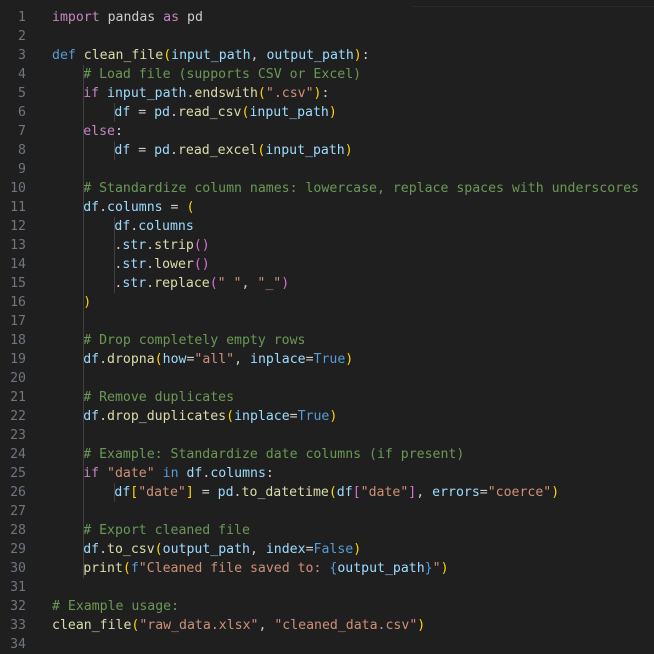  Describe the element at coordinates (327, 74) in the screenshot. I see `code-line: 4 # Load file (supports CSV or Excel)` at that location.